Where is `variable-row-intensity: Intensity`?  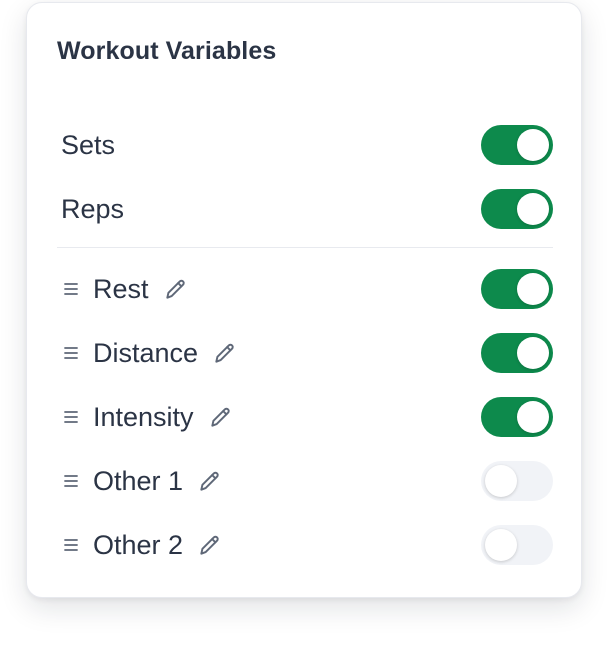
variable-row-intensity: Intensity is located at coordinates (305, 417).